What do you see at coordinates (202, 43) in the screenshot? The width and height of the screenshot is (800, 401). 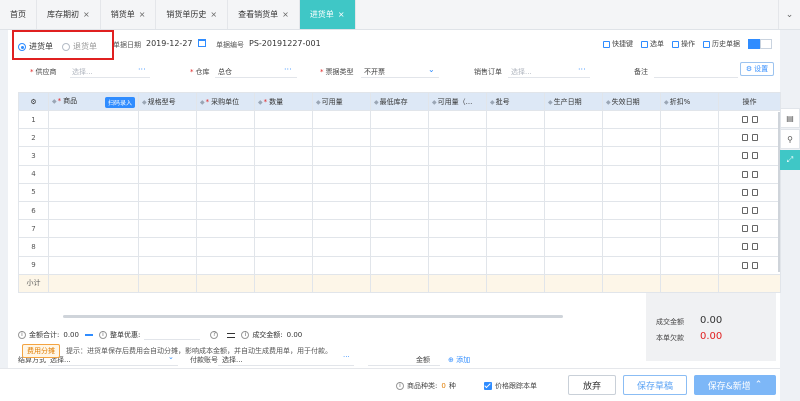 I see `calendar-icon` at bounding box center [202, 43].